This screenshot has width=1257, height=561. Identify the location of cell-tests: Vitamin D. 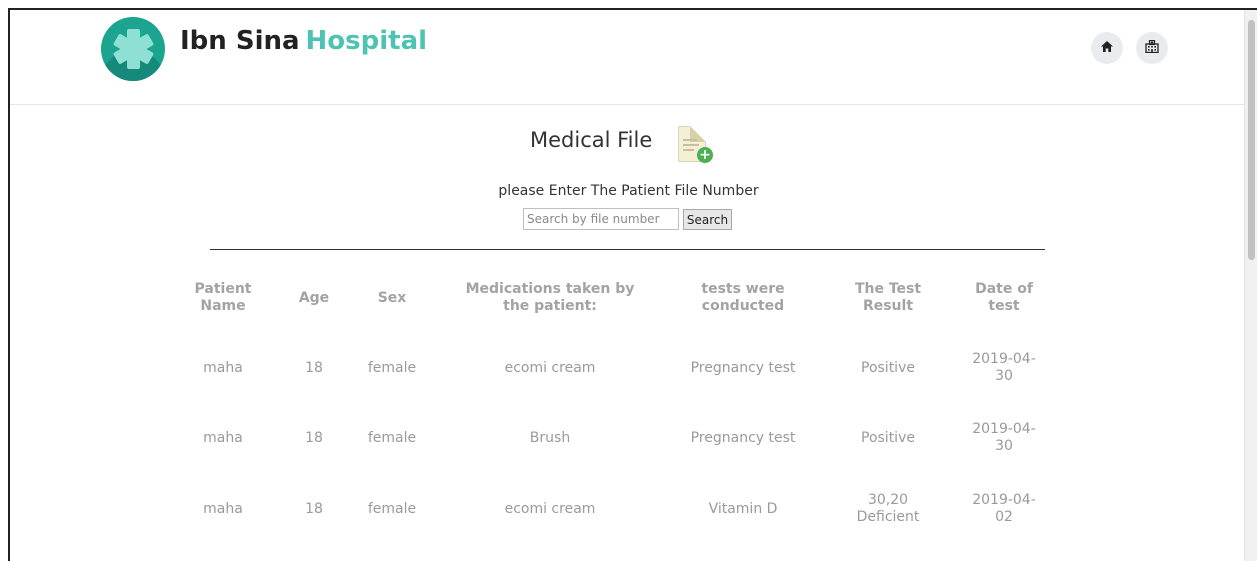
(743, 509).